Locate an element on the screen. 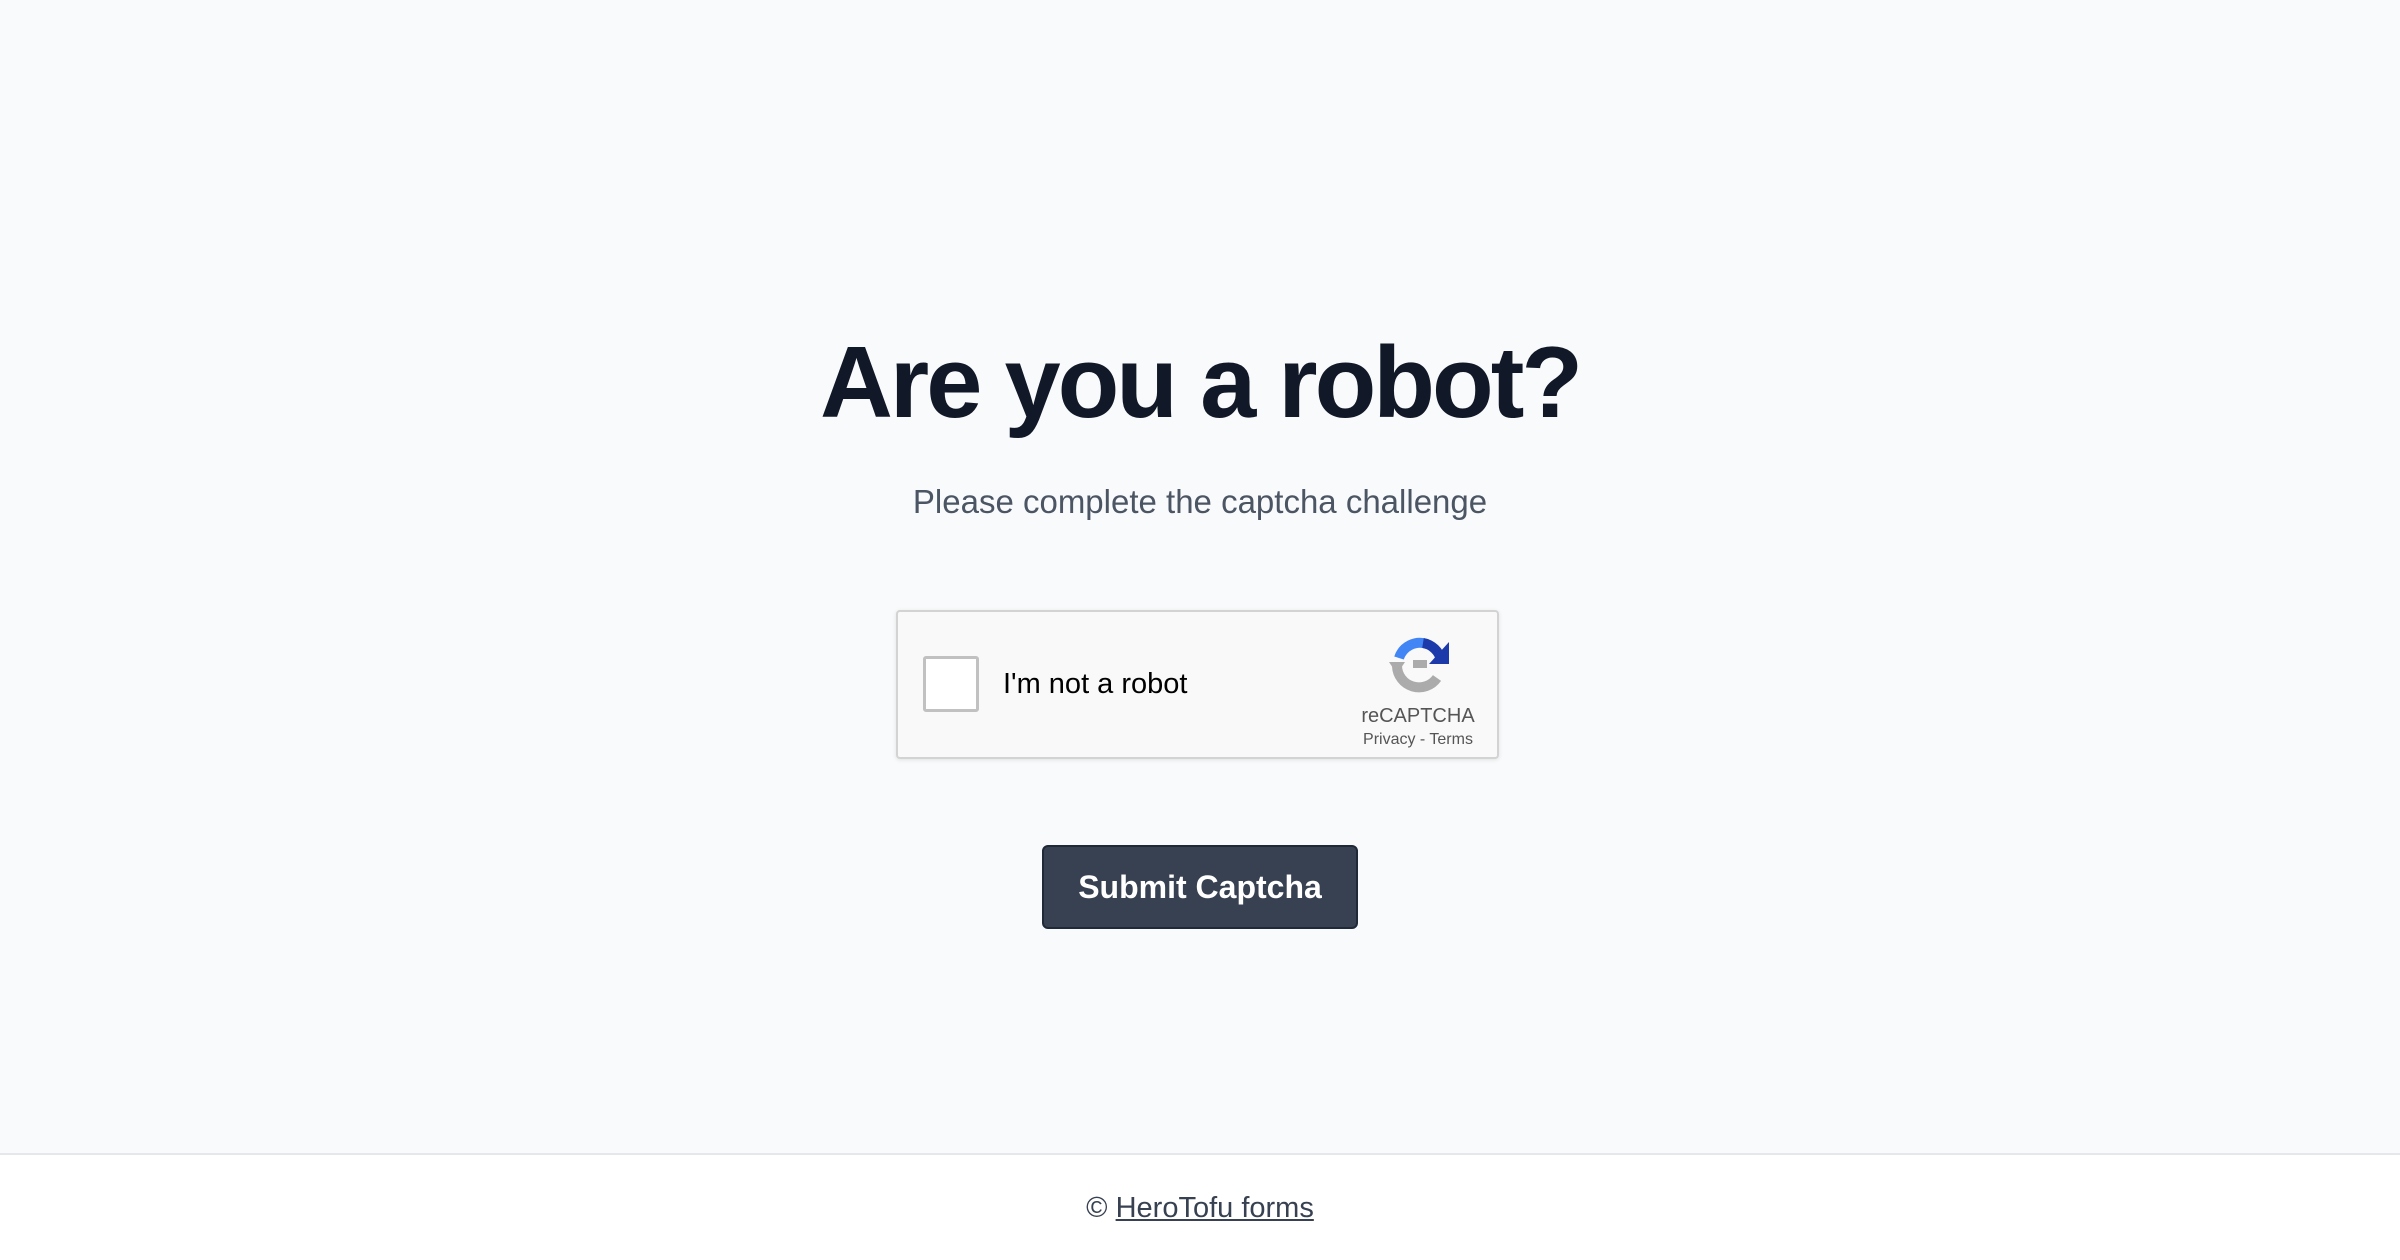 Image resolution: width=2400 pixels, height=1260 pixels. recaptcha-brand-label: reCAPTCHA is located at coordinates (1418, 716).